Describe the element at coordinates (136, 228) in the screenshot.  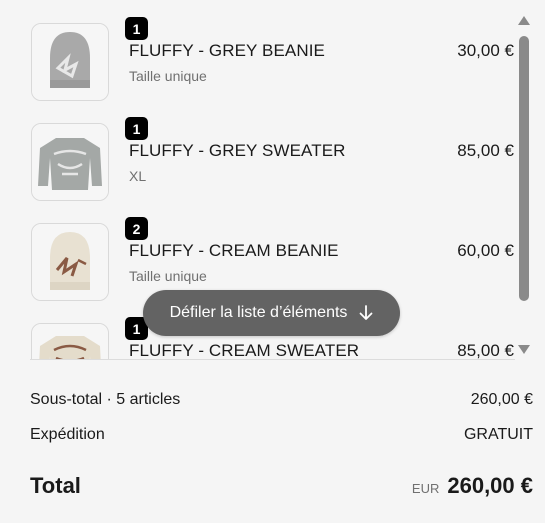
I see `quantity-badge: 2` at that location.